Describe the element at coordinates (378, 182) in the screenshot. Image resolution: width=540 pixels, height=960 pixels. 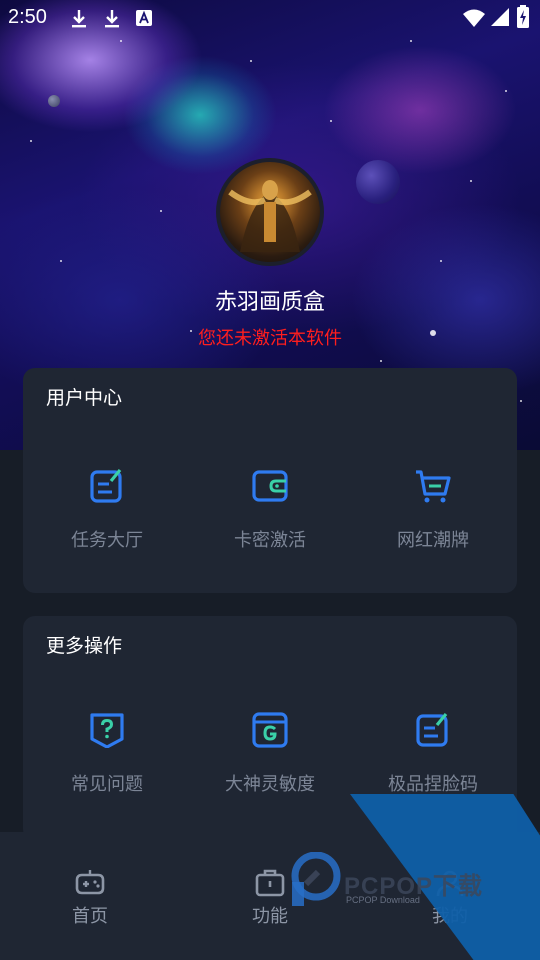
I see `planet-decoration` at that location.